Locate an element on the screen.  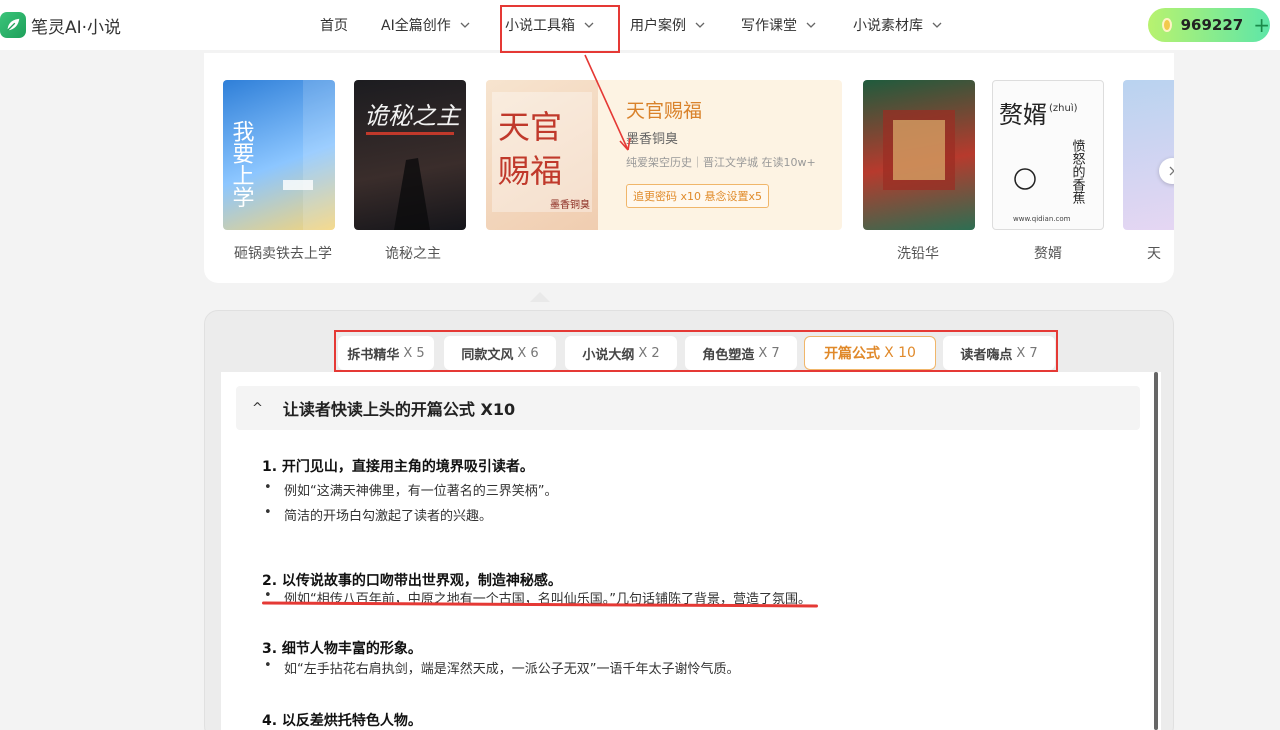
tab-same-style: 同款文风 X 6 is located at coordinates (500, 353).